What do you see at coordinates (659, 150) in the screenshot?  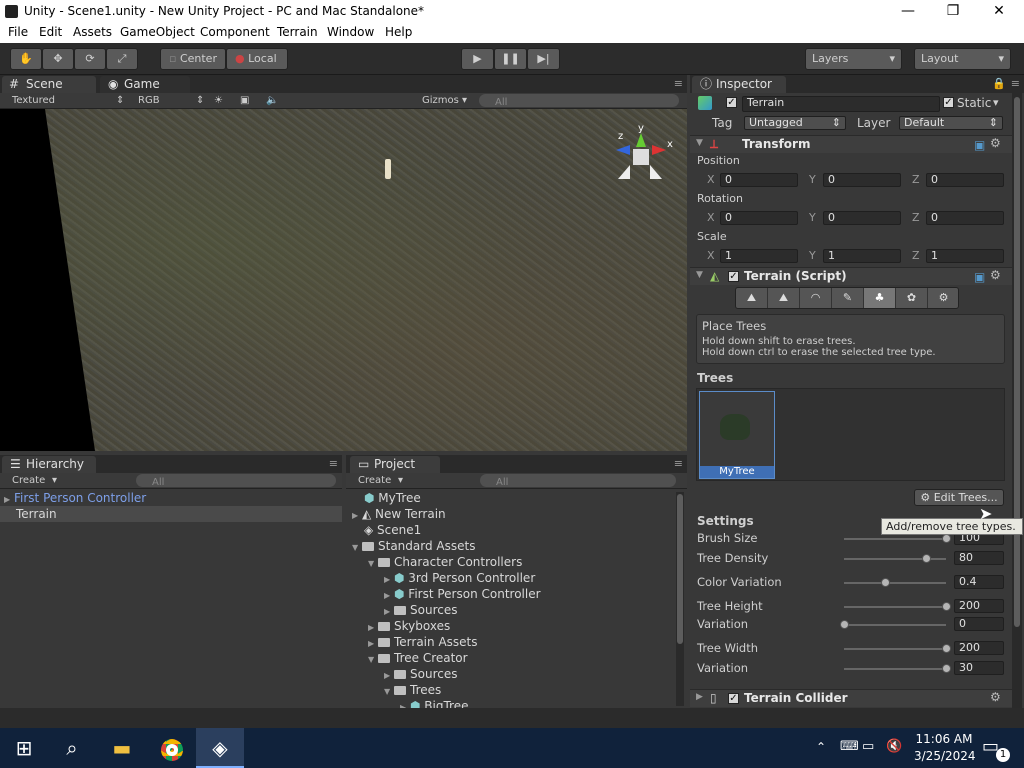 I see `gizmo-x-arrow` at bounding box center [659, 150].